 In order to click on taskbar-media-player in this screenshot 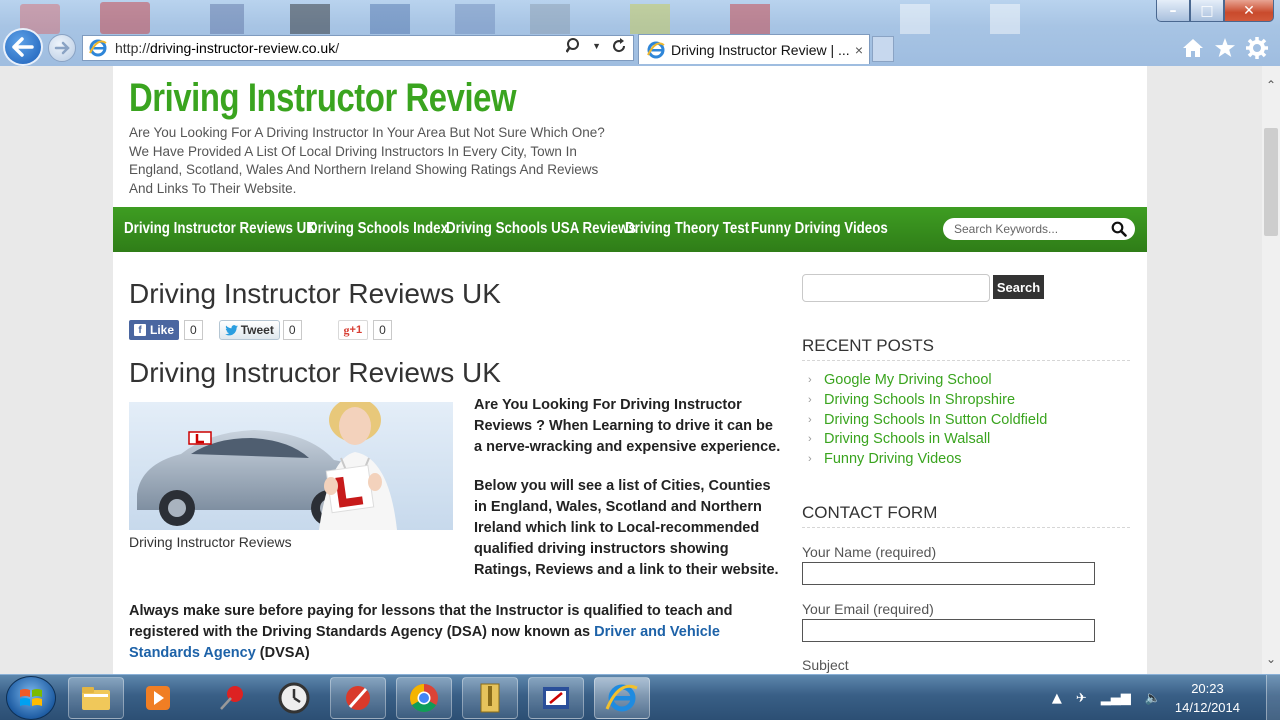, I will do `click(158, 698)`.